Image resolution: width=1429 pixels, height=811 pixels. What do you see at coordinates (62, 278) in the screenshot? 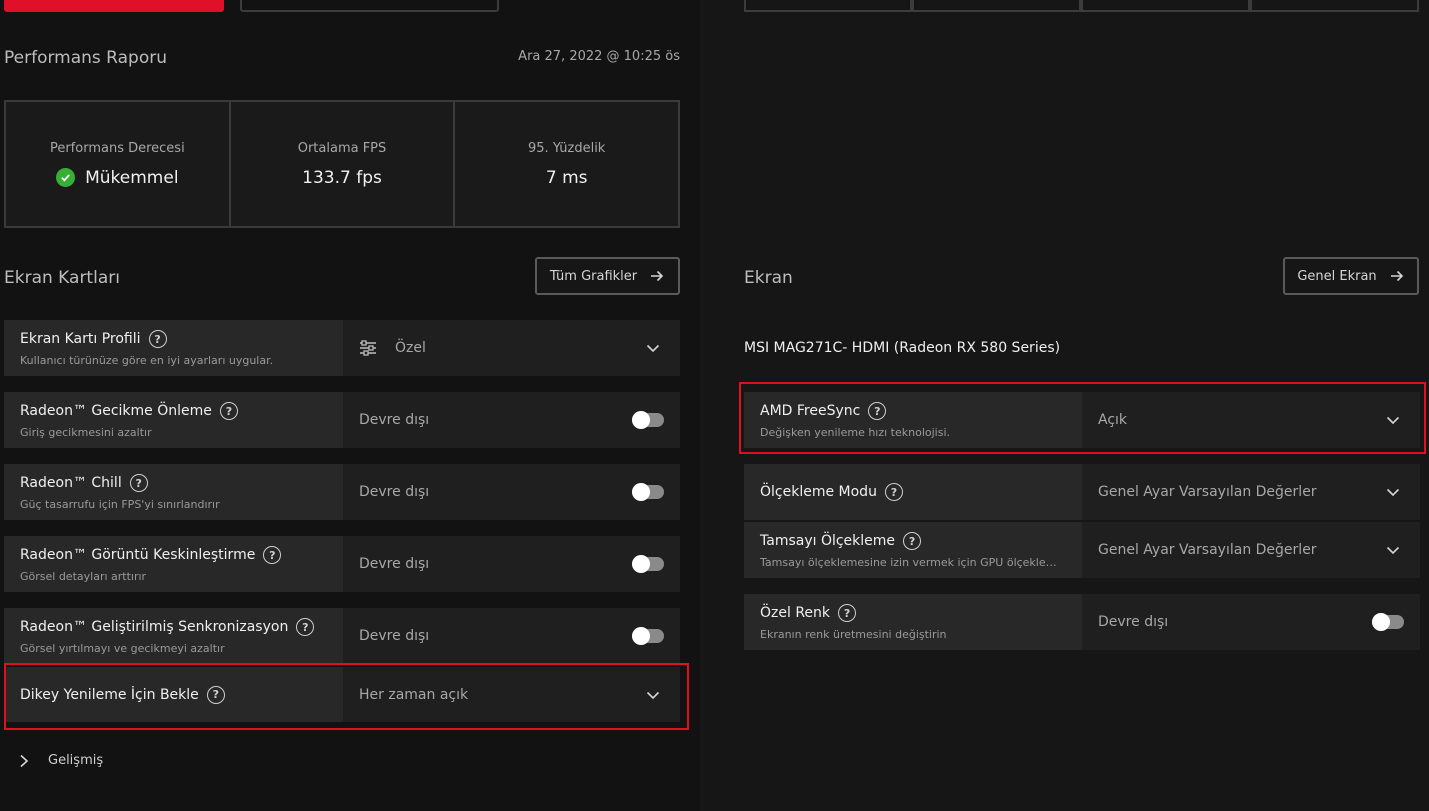
I see `gpu-section-title: Ekran Kartları` at bounding box center [62, 278].